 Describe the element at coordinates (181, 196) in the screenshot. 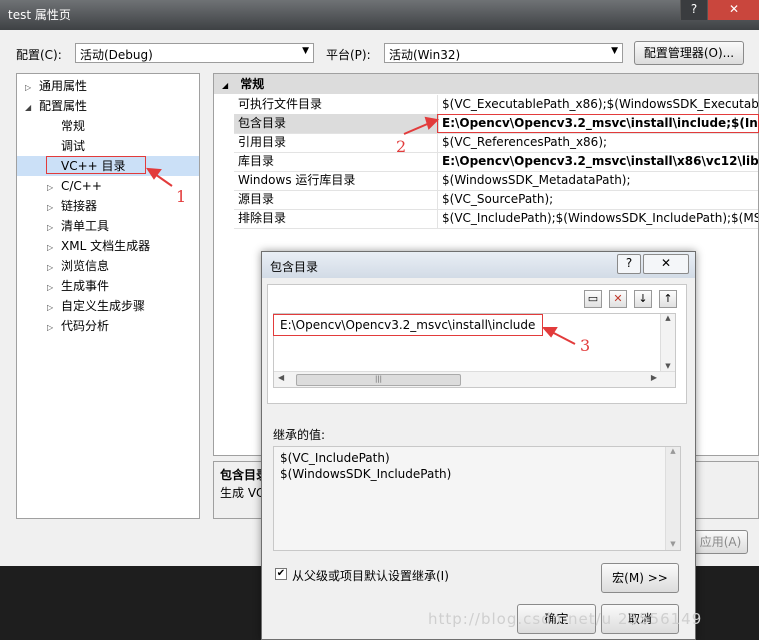

I see `annotation-number-1: 1` at that location.